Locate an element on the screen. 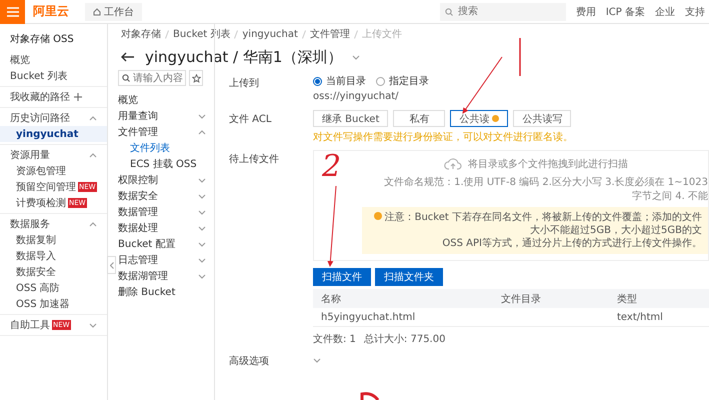 This screenshot has width=709, height=400. search-field: 请输入内容 is located at coordinates (152, 78).